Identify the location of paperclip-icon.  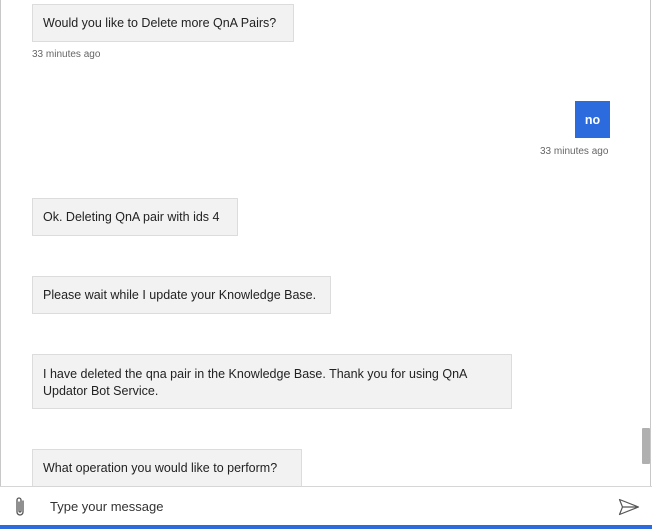
(20, 507).